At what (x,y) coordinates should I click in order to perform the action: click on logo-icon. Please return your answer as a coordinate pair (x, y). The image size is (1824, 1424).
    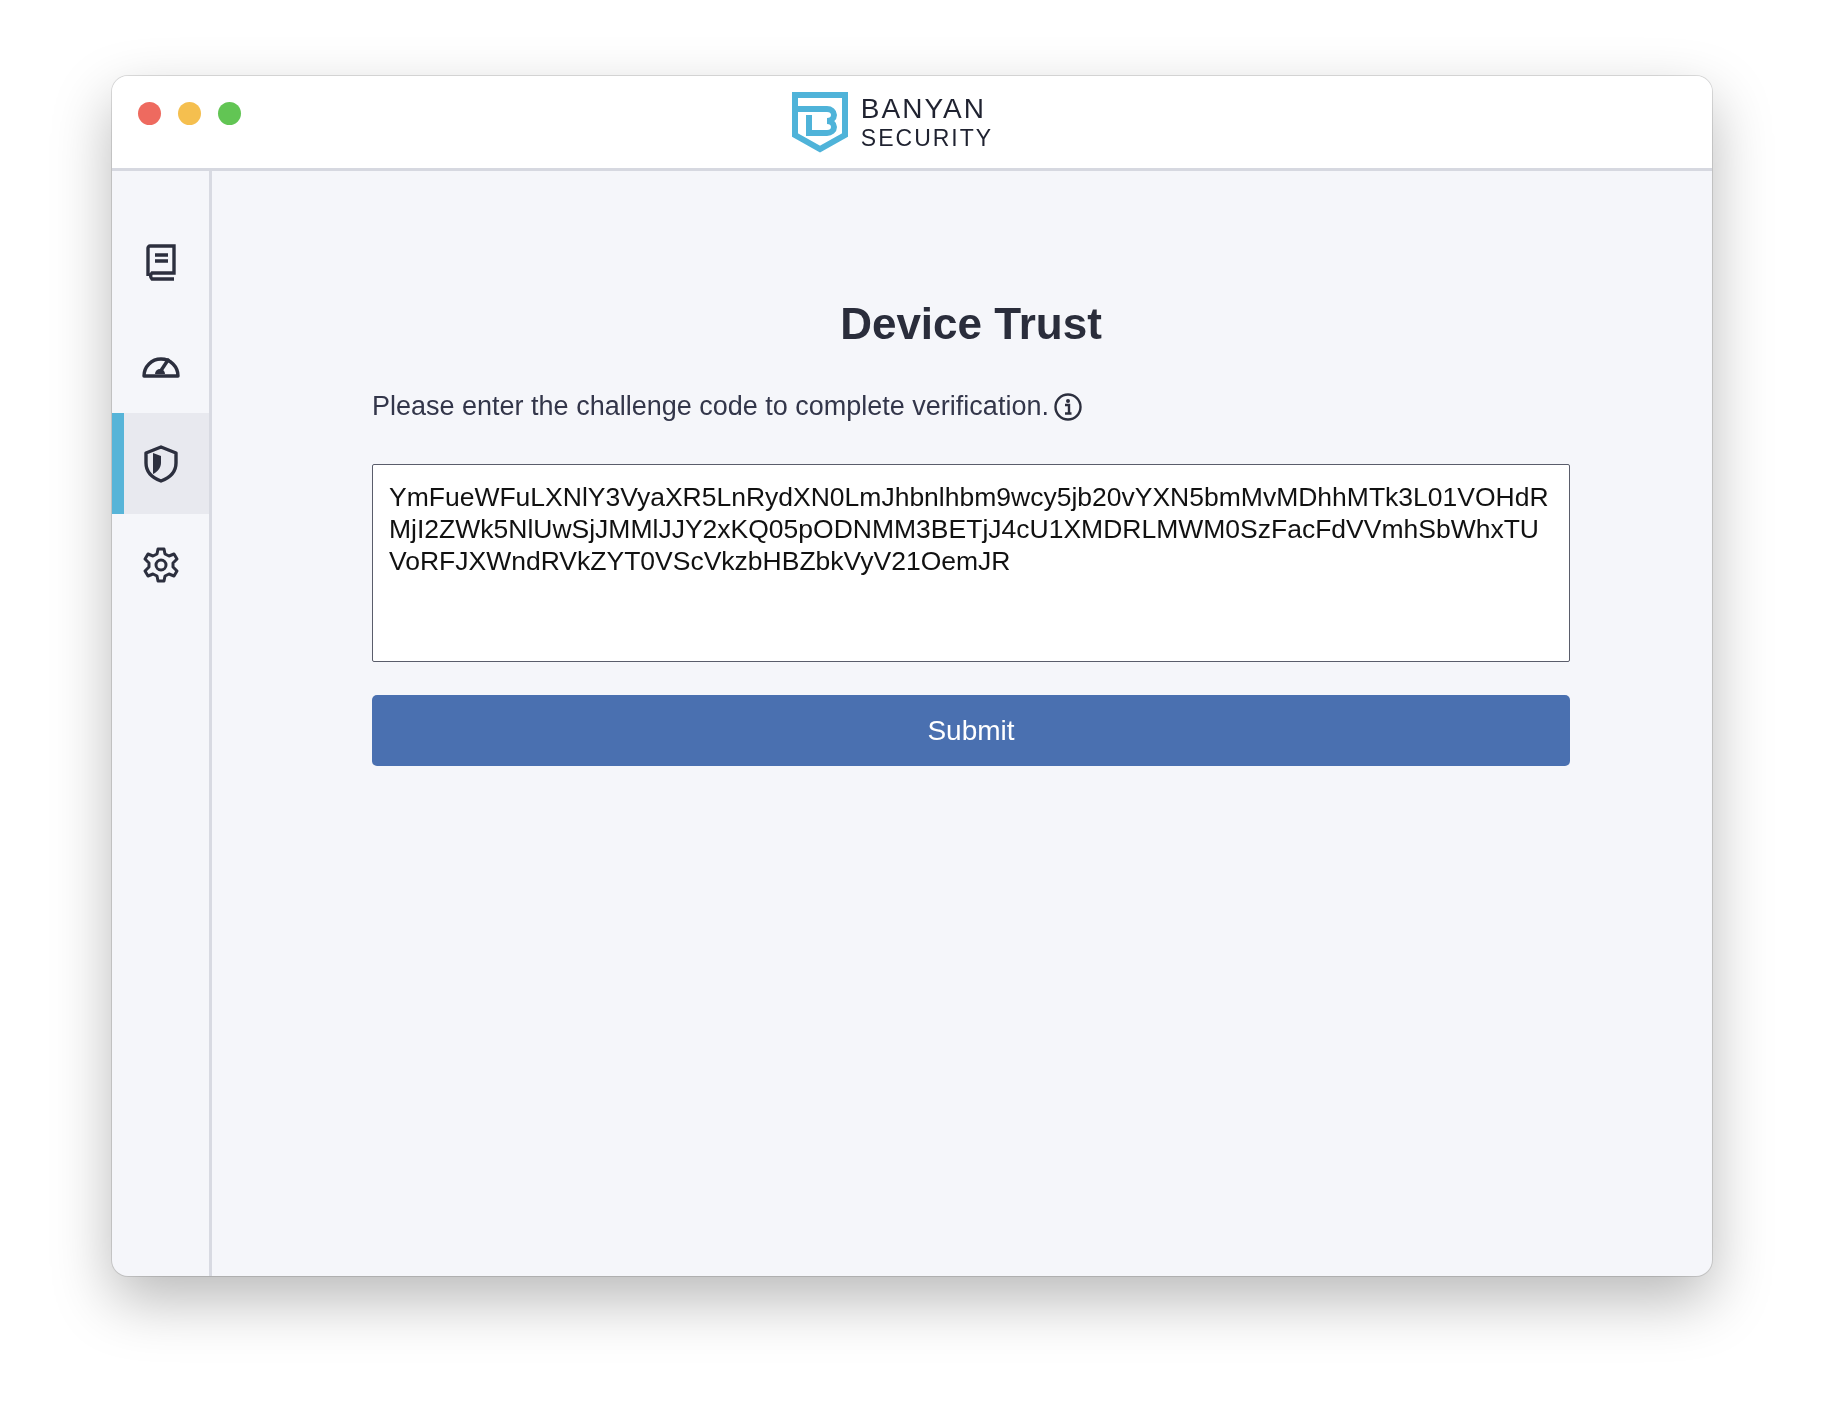
    Looking at the image, I should click on (819, 122).